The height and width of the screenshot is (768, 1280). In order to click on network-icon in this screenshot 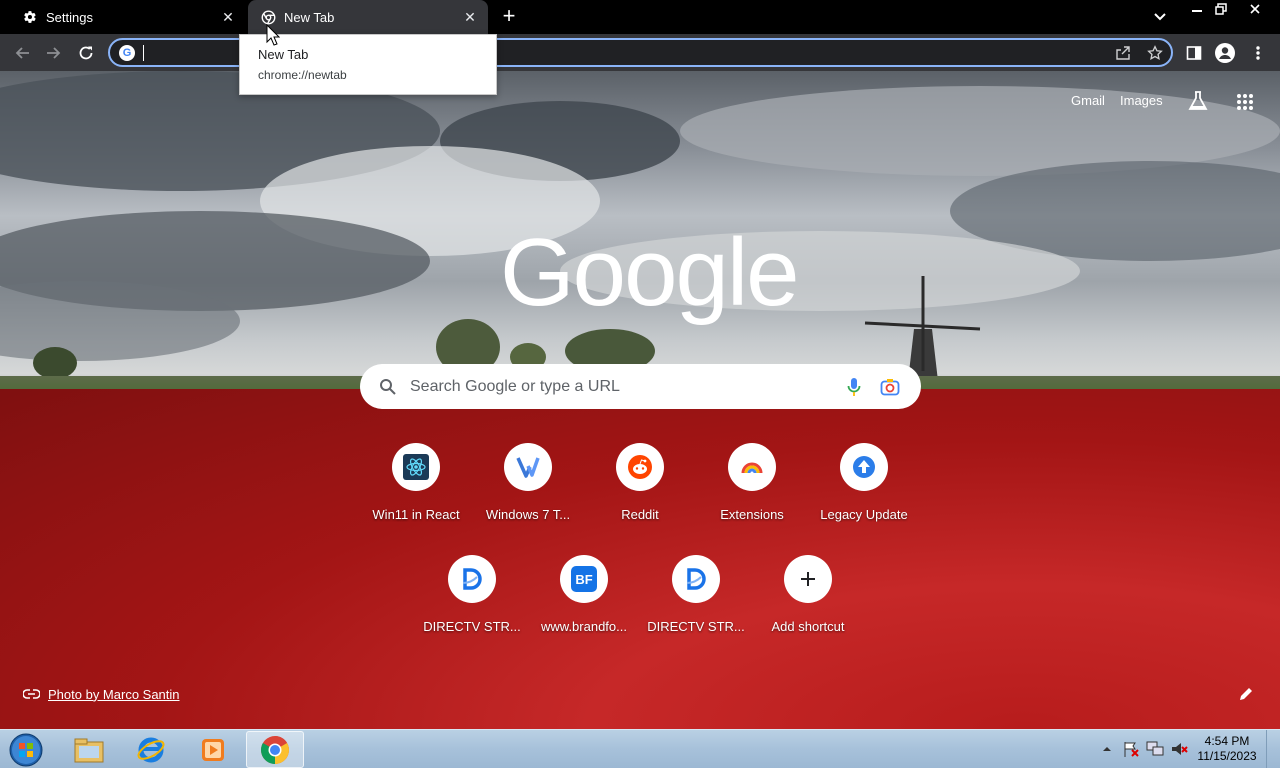, I will do `click(1155, 749)`.